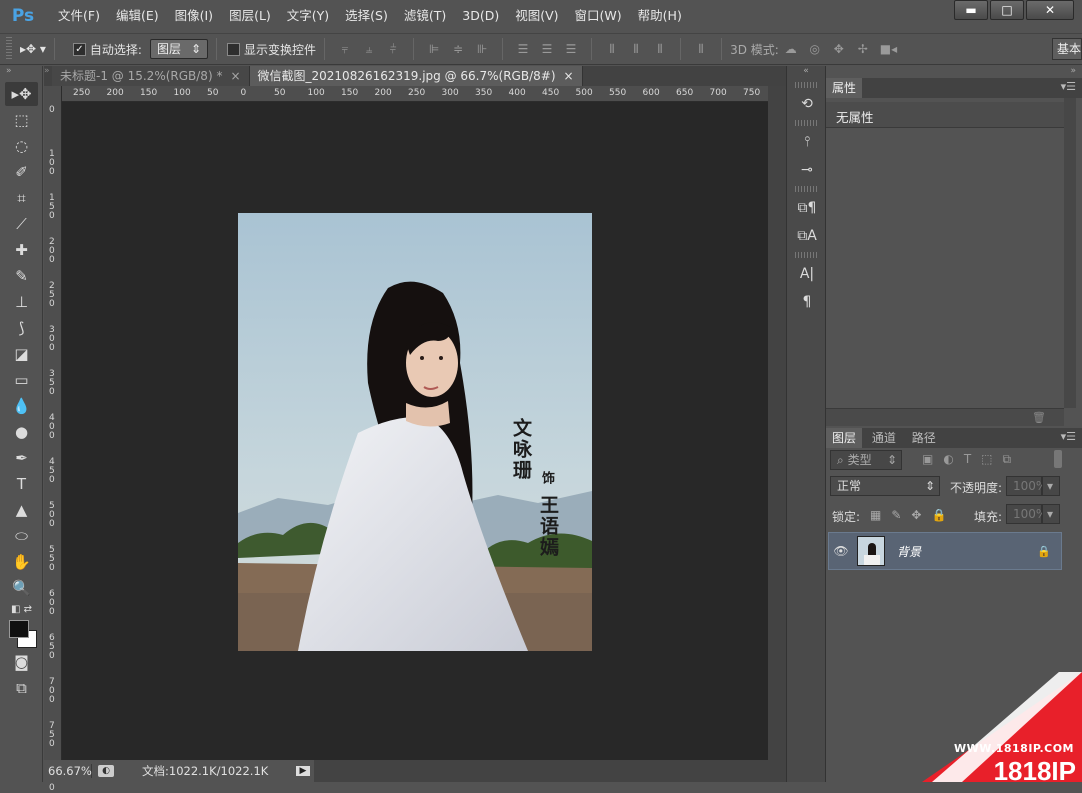  What do you see at coordinates (1007, 459) in the screenshot?
I see `smart-object-filter-icon: ⧉` at bounding box center [1007, 459].